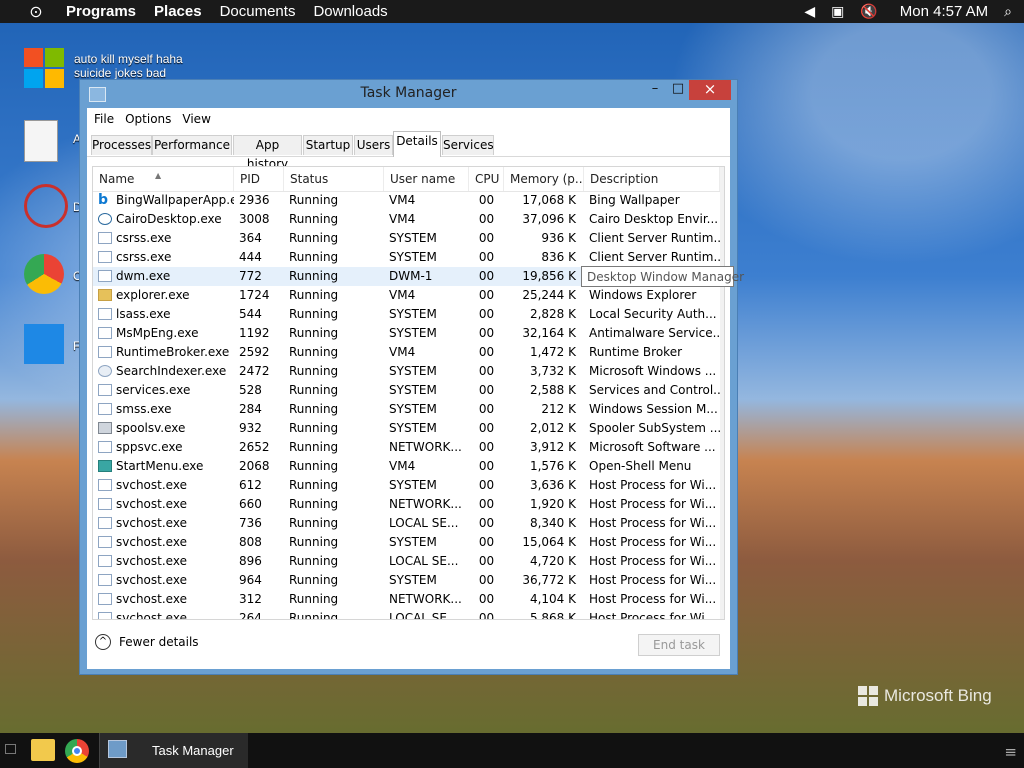  What do you see at coordinates (267, 153) in the screenshot?
I see `tab-app-history: App history` at bounding box center [267, 153].